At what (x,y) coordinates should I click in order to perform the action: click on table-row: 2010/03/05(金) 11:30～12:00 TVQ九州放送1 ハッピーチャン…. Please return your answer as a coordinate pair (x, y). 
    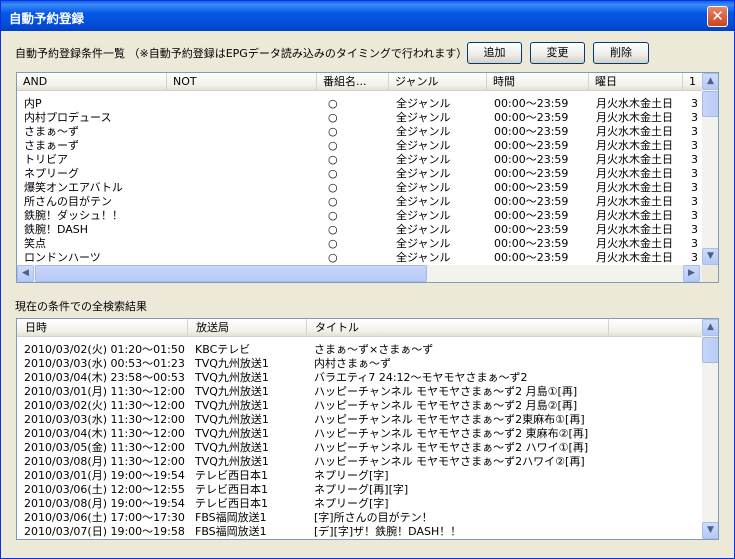
    Looking at the image, I should click on (359, 448).